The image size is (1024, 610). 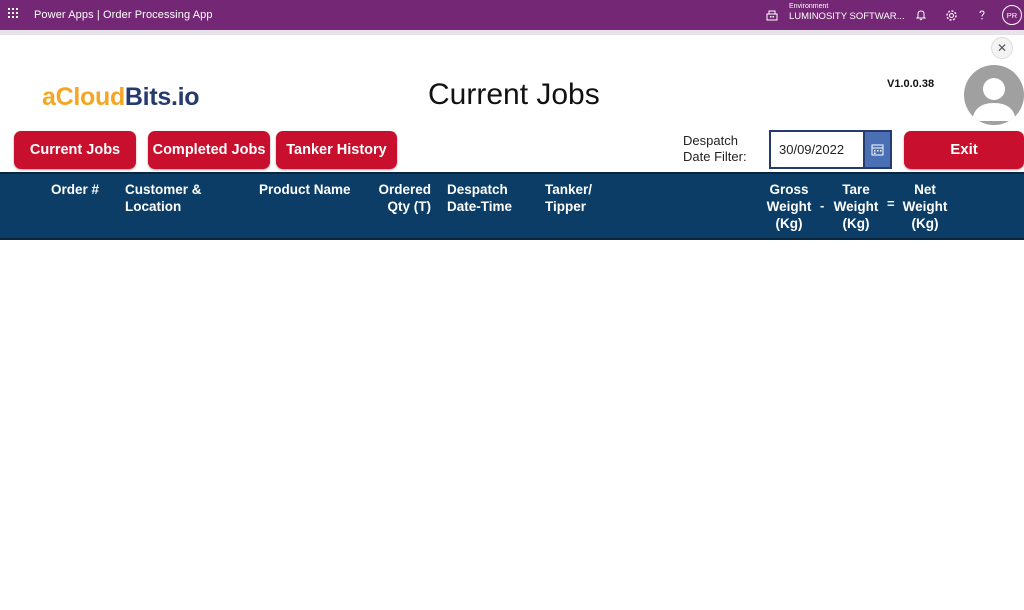 What do you see at coordinates (925, 206) in the screenshot?
I see `column-header-net-weight: Net Weight (Kg)` at bounding box center [925, 206].